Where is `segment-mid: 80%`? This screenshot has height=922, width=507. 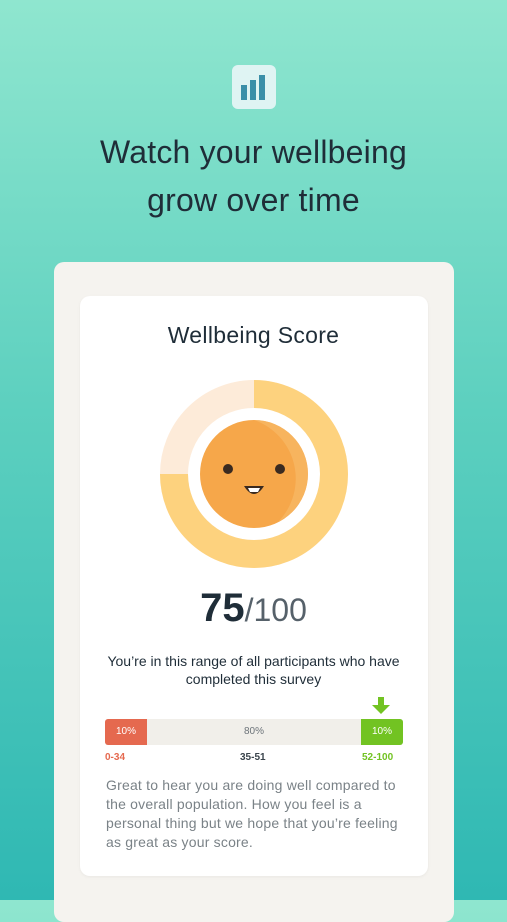
segment-mid: 80% is located at coordinates (254, 732).